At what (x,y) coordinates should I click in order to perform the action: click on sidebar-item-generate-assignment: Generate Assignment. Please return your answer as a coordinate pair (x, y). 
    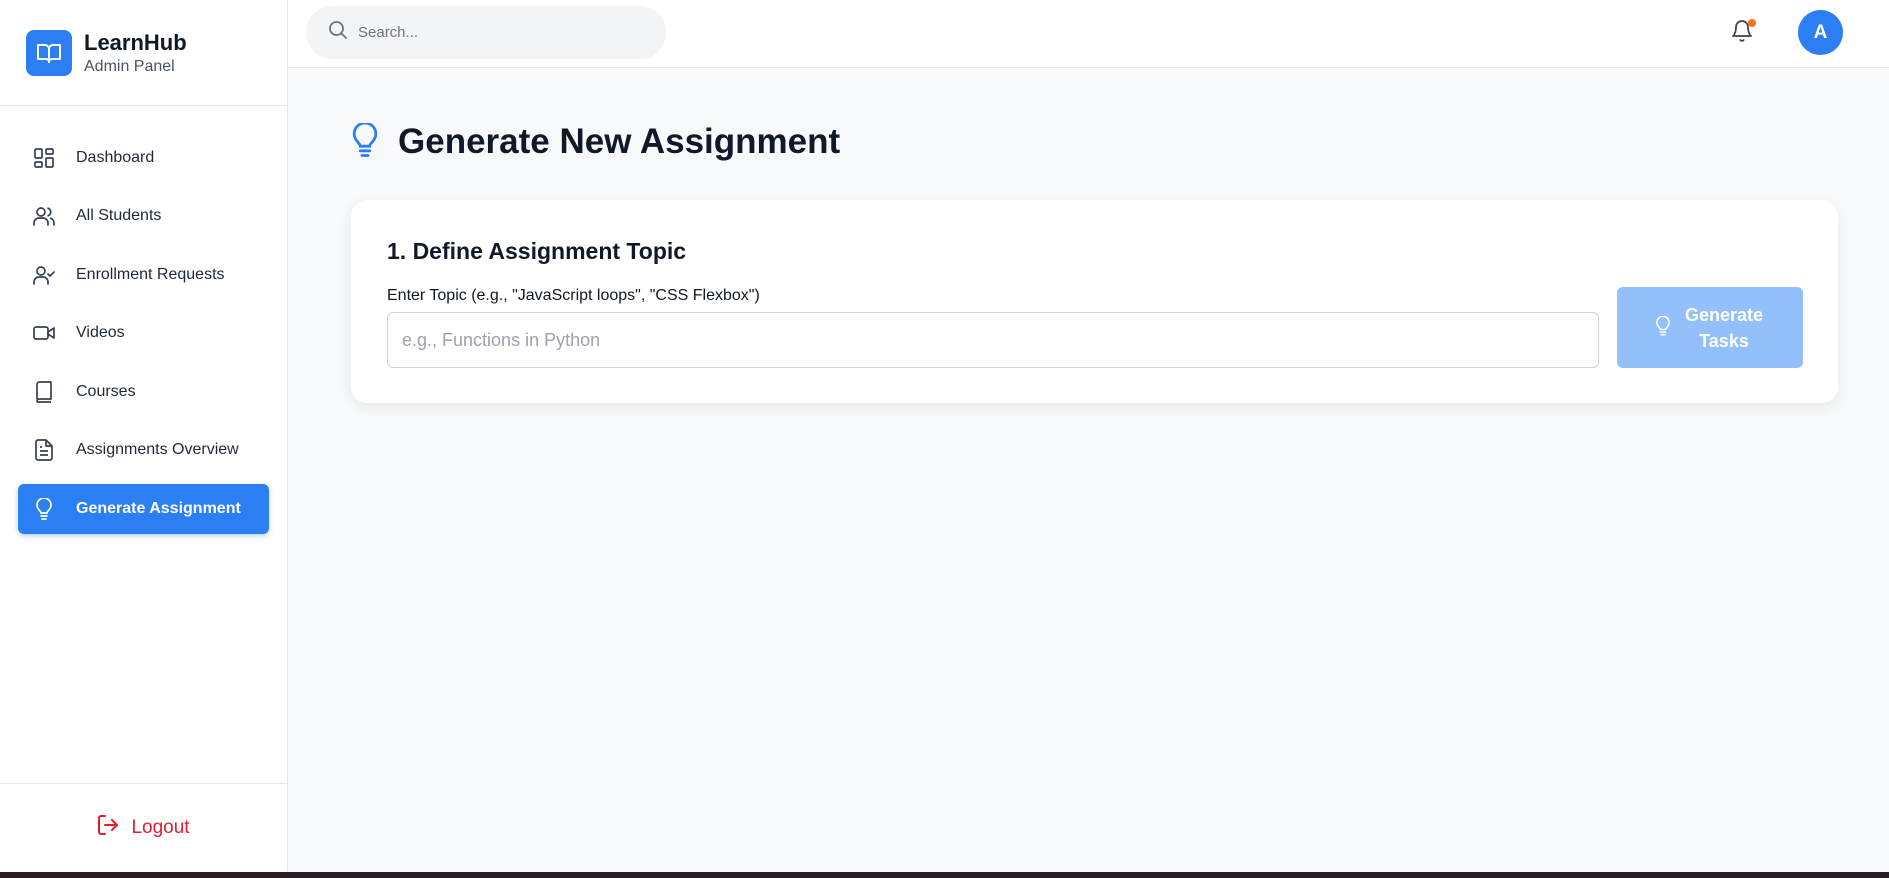
    Looking at the image, I should click on (143, 509).